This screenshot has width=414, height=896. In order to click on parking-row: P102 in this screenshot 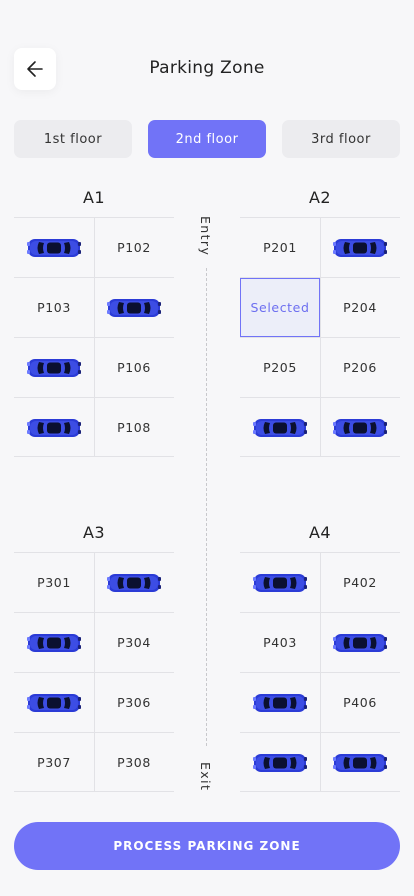, I will do `click(94, 247)`.